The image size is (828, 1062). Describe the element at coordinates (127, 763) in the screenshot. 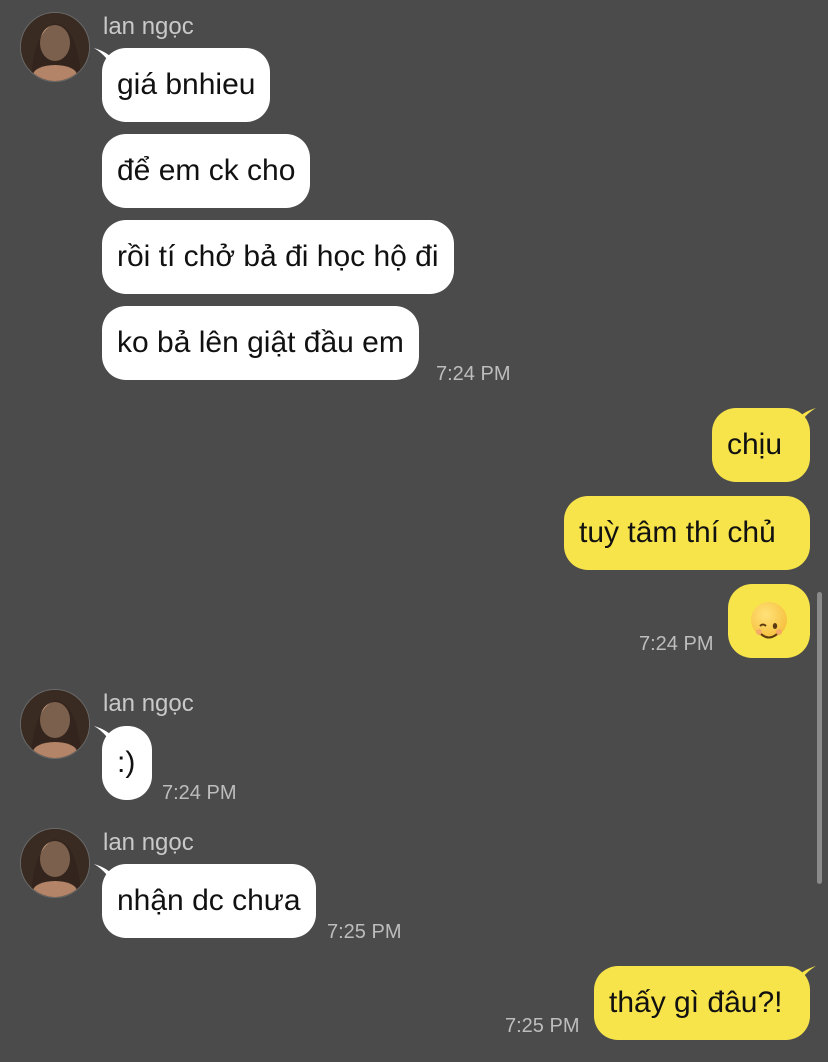

I see `message-bubble: :)` at that location.